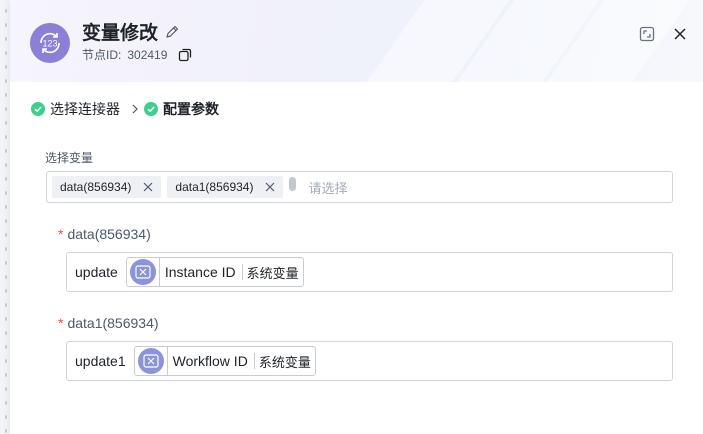  I want to click on title-row: 变量修改, so click(131, 31).